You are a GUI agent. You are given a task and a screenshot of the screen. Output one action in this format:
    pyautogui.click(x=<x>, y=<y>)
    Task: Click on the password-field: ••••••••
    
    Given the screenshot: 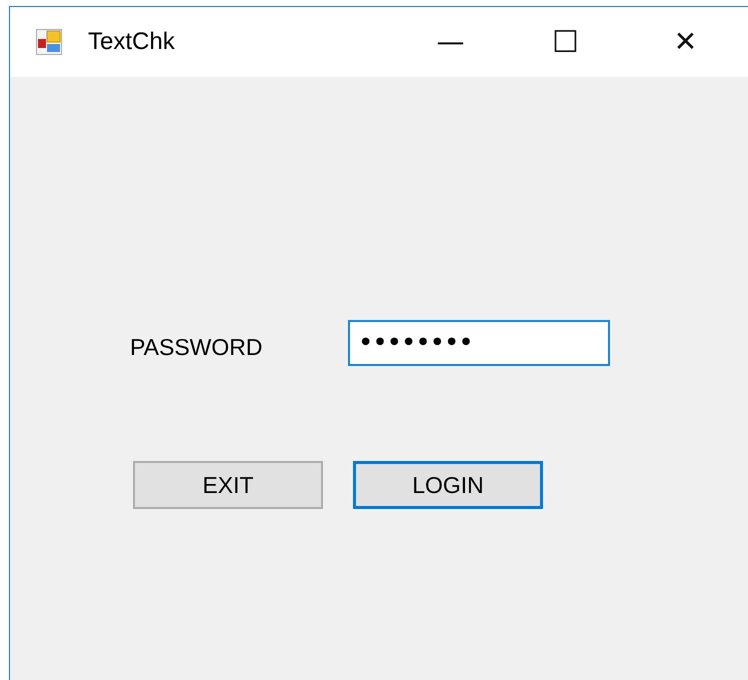 What is the action you would take?
    pyautogui.click(x=479, y=343)
    